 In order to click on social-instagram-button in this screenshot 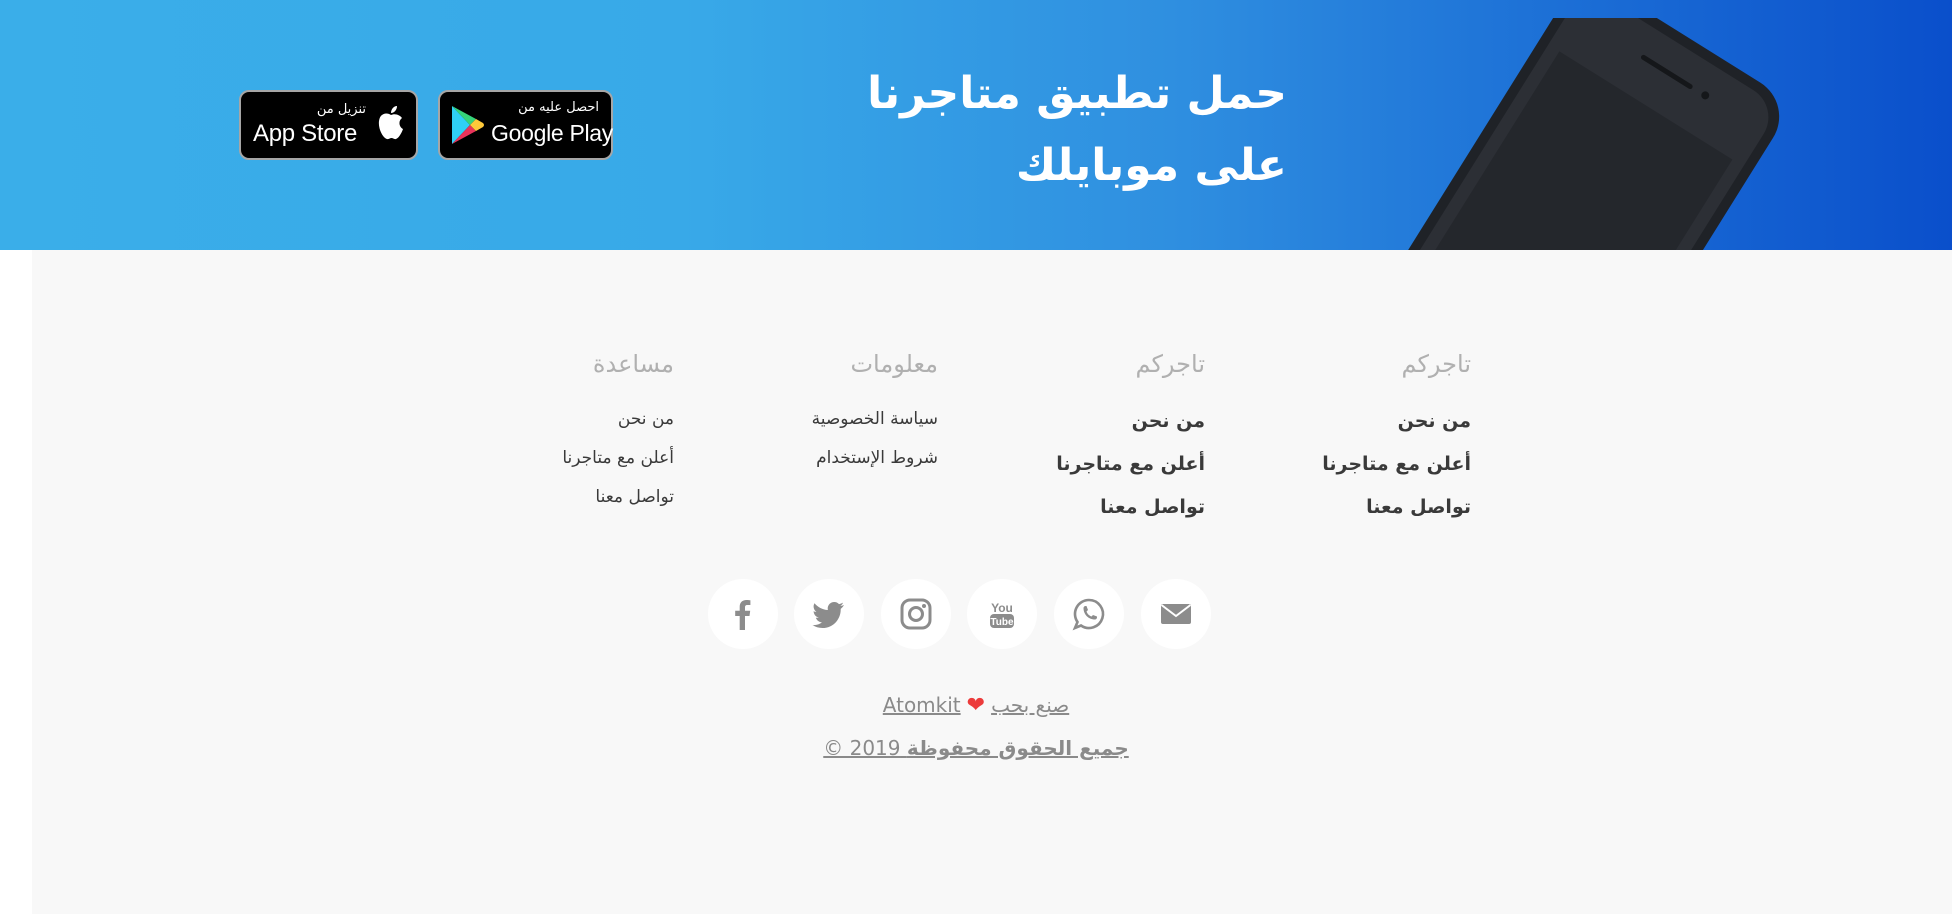, I will do `click(916, 614)`.